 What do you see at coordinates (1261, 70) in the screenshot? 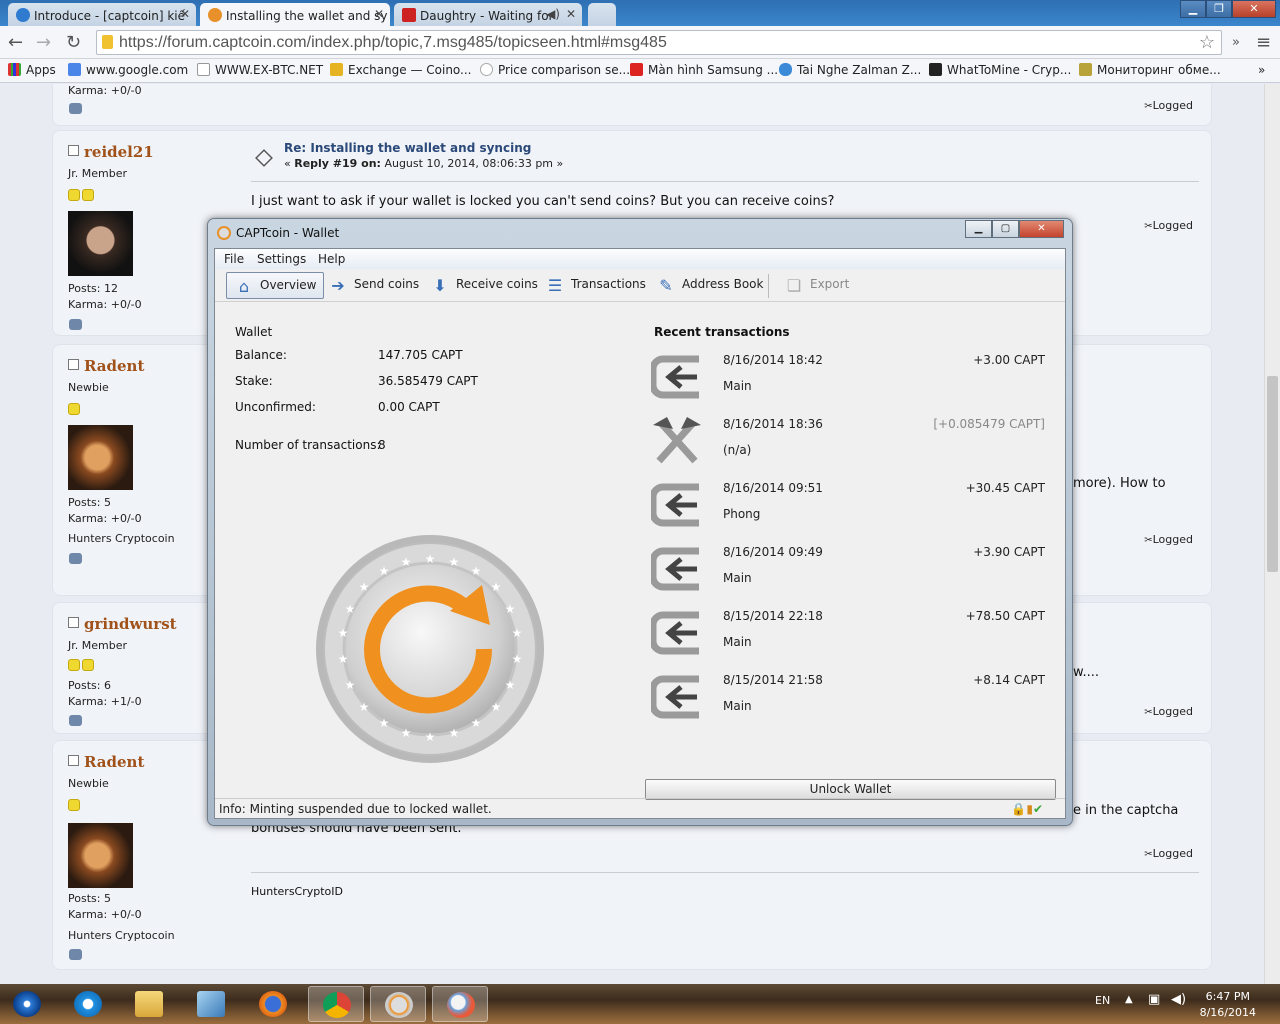
I see `bookmarks-more: »` at bounding box center [1261, 70].